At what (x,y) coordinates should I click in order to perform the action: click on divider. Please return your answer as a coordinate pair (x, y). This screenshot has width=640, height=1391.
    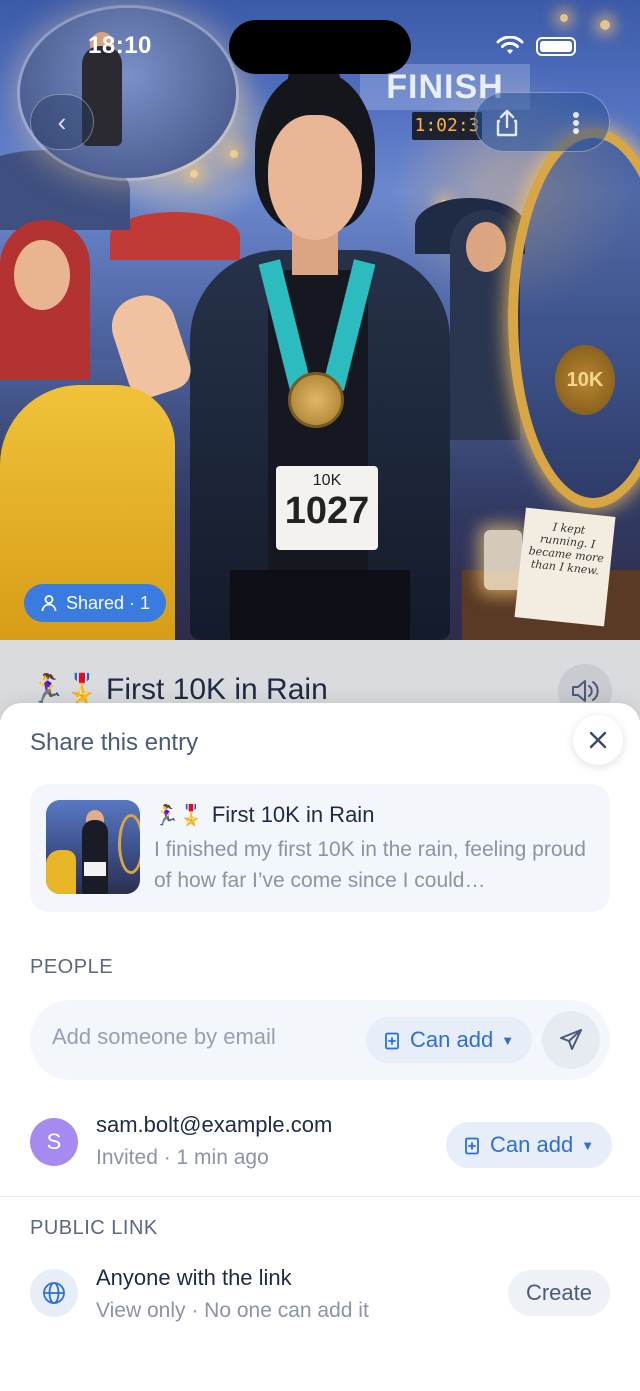
    Looking at the image, I should click on (320, 1196).